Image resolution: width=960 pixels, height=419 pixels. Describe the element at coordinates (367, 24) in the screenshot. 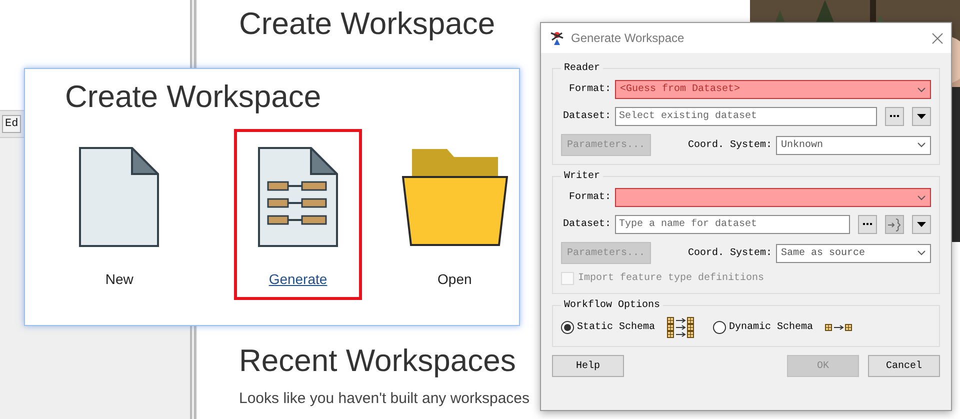

I see `page-heading: Create Workspace` at that location.